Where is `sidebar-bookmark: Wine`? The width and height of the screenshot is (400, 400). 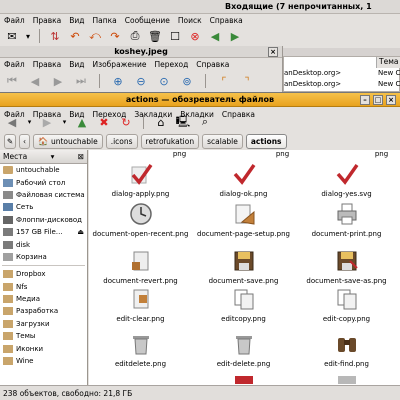 sidebar-bookmark: Wine is located at coordinates (43, 361).